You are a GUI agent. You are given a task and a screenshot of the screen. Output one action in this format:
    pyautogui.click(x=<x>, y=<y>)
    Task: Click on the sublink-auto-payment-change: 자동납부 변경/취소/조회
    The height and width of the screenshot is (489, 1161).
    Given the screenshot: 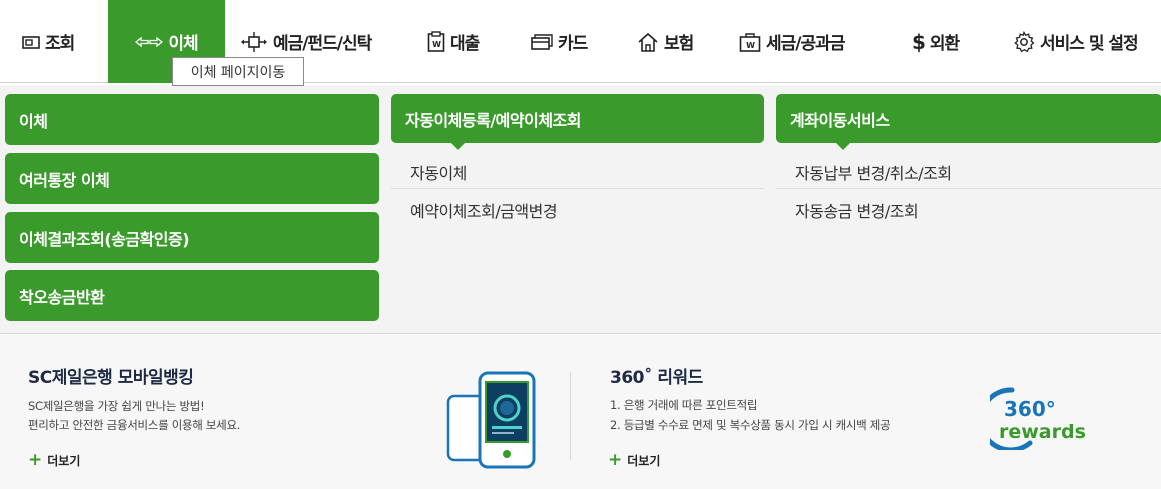 What is the action you would take?
    pyautogui.click(x=873, y=172)
    